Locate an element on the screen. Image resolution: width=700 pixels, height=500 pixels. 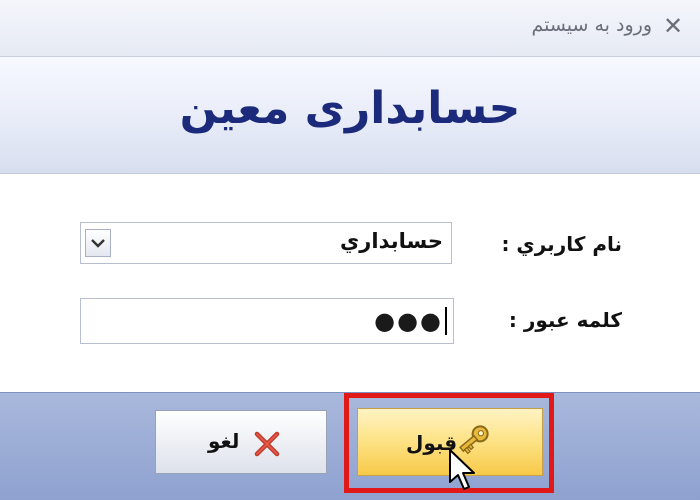
password-mask: ●●● is located at coordinates (408, 321).